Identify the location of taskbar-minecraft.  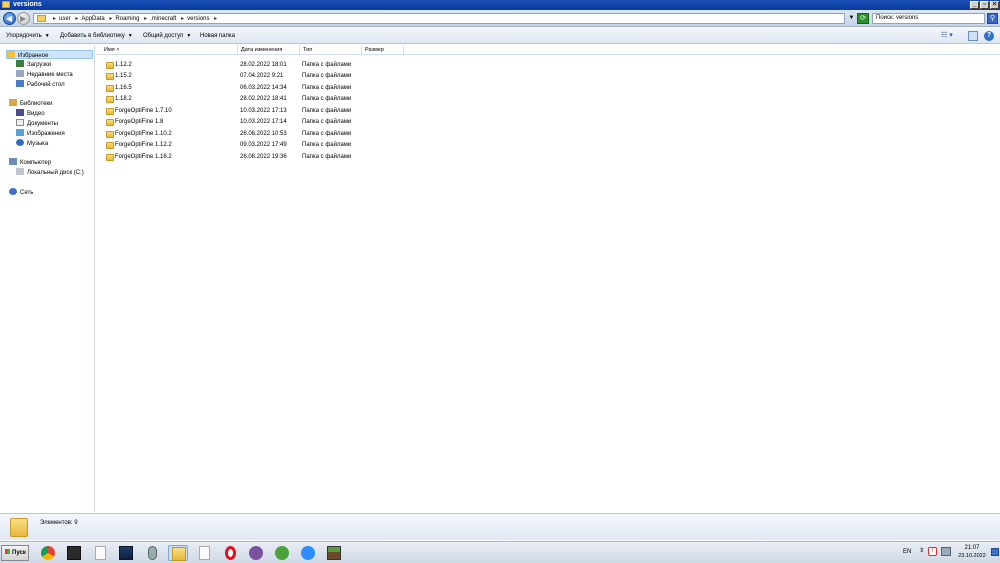
(334, 553).